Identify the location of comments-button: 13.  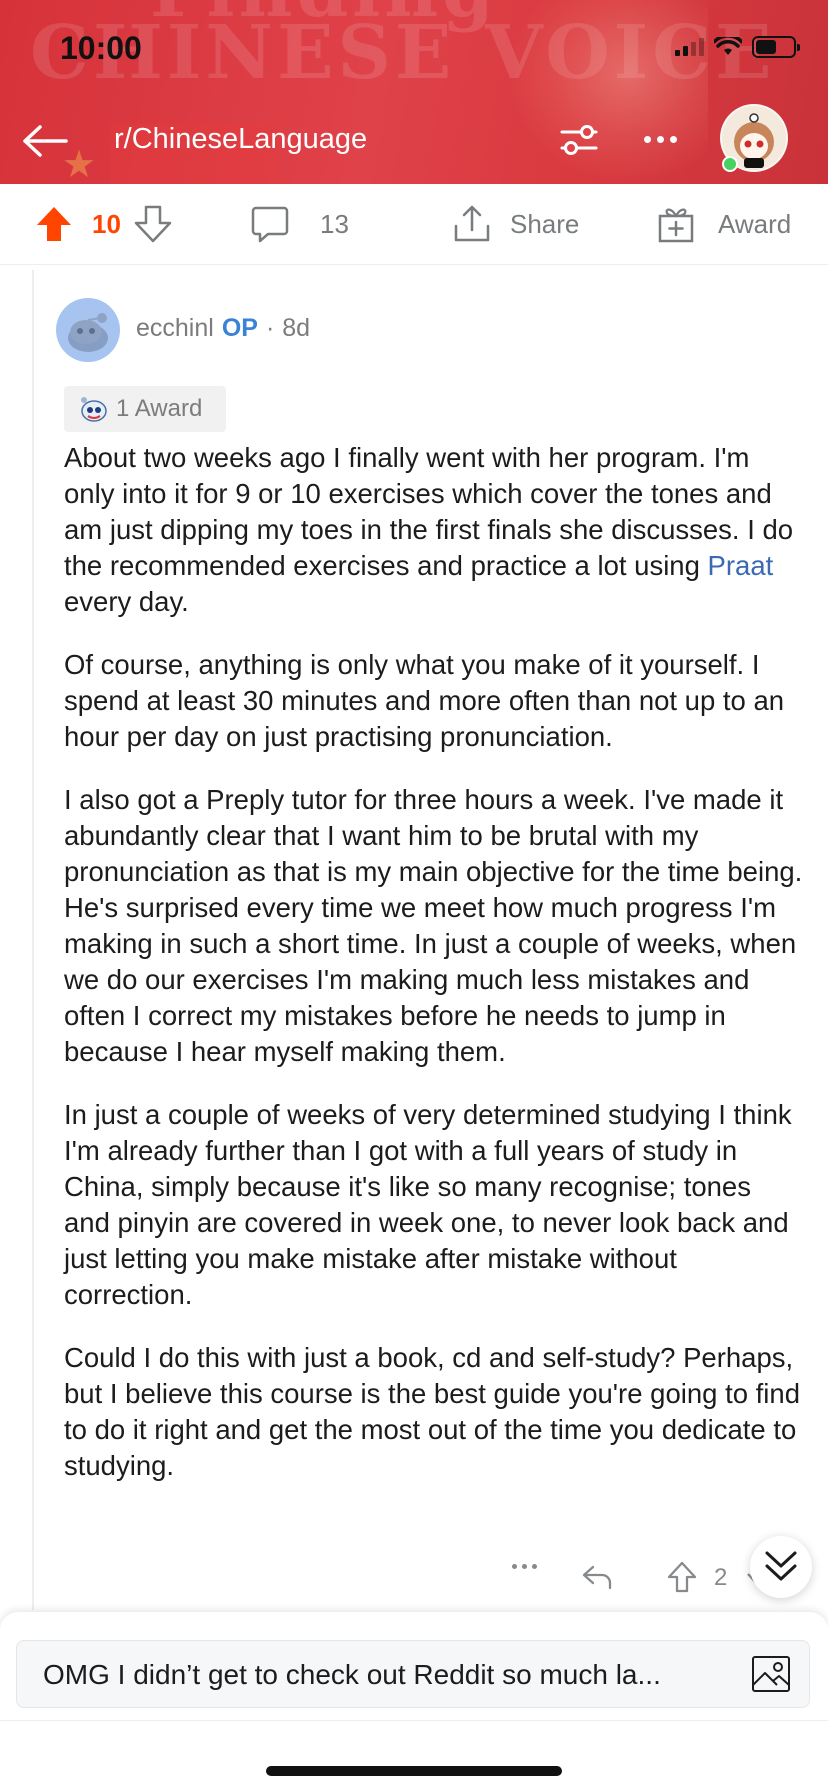
(299, 224).